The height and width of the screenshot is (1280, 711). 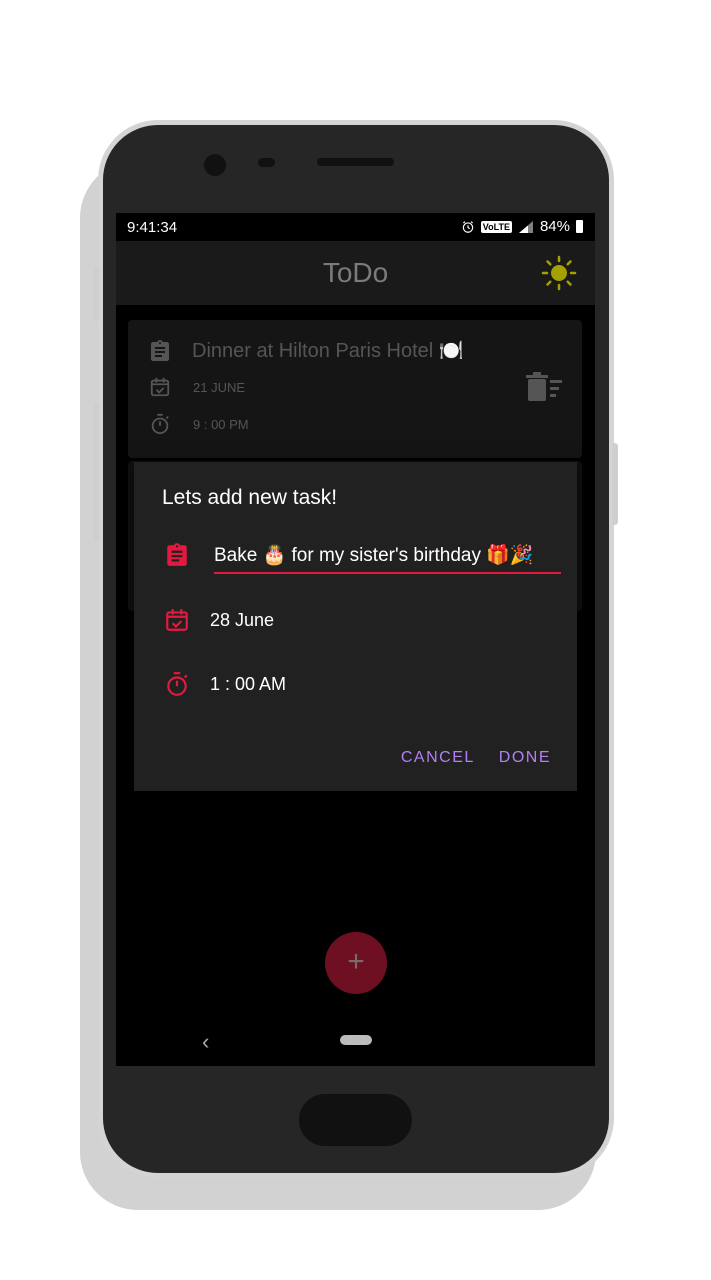 I want to click on volte-icon: VoLTE, so click(x=496, y=226).